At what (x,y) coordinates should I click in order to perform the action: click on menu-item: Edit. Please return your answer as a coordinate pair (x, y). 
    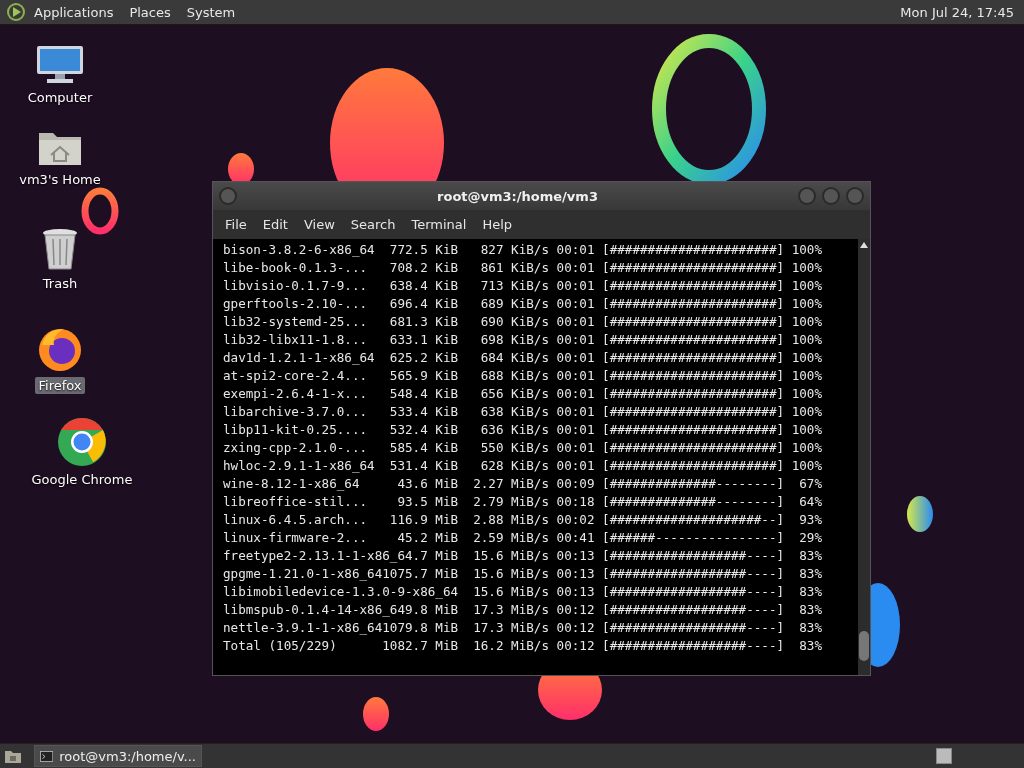
    Looking at the image, I should click on (275, 224).